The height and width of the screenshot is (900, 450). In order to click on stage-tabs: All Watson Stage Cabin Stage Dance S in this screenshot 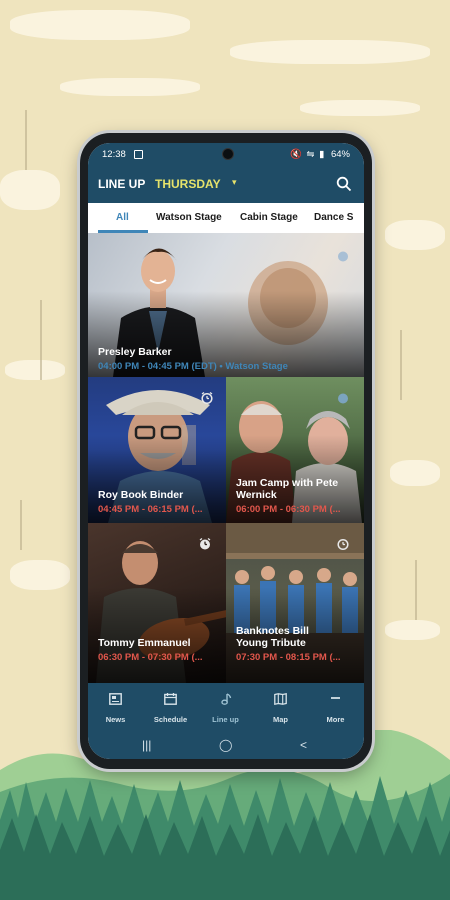, I will do `click(226, 218)`.